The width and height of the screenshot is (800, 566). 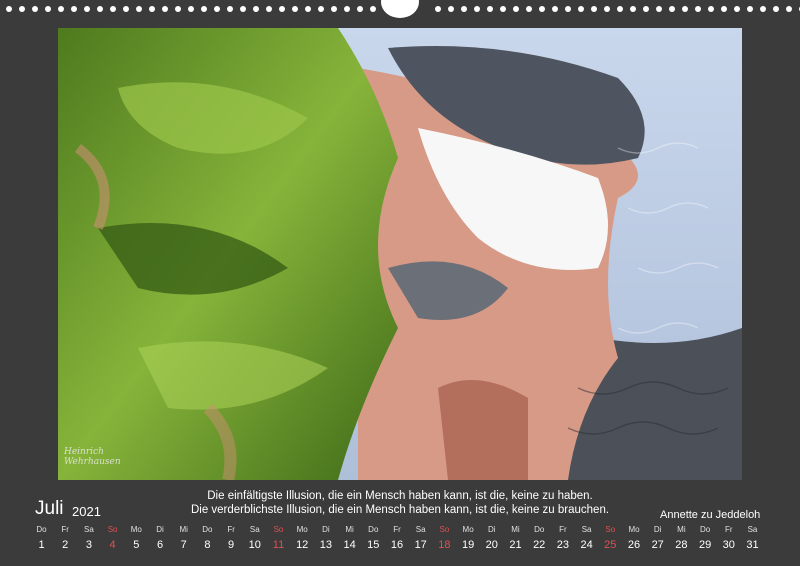 I want to click on day-number: 9, so click(x=231, y=545).